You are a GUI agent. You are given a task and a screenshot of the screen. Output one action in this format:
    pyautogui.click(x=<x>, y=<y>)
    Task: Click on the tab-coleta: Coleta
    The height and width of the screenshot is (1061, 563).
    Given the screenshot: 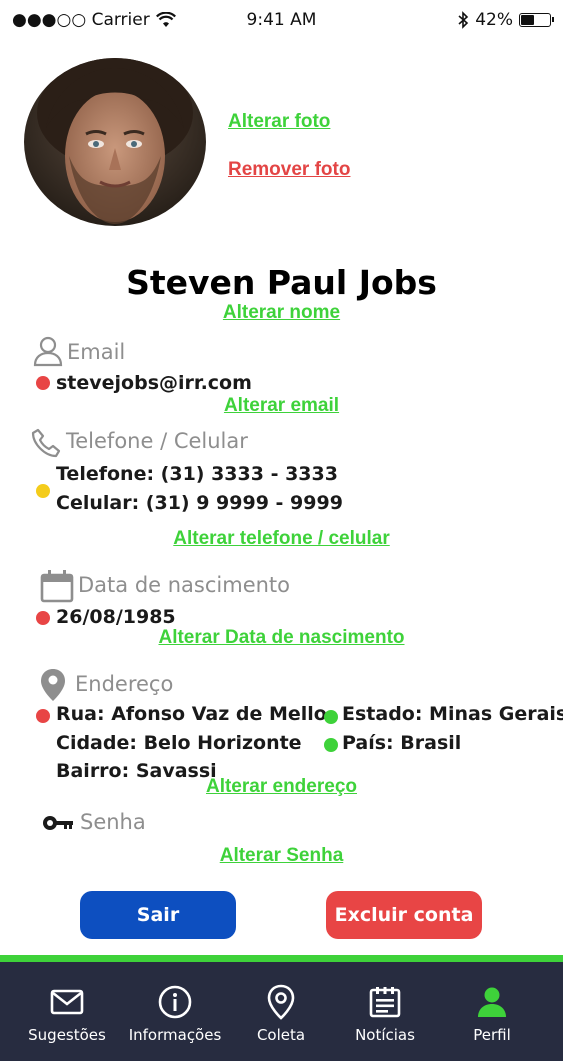 What is the action you would take?
    pyautogui.click(x=281, y=1011)
    